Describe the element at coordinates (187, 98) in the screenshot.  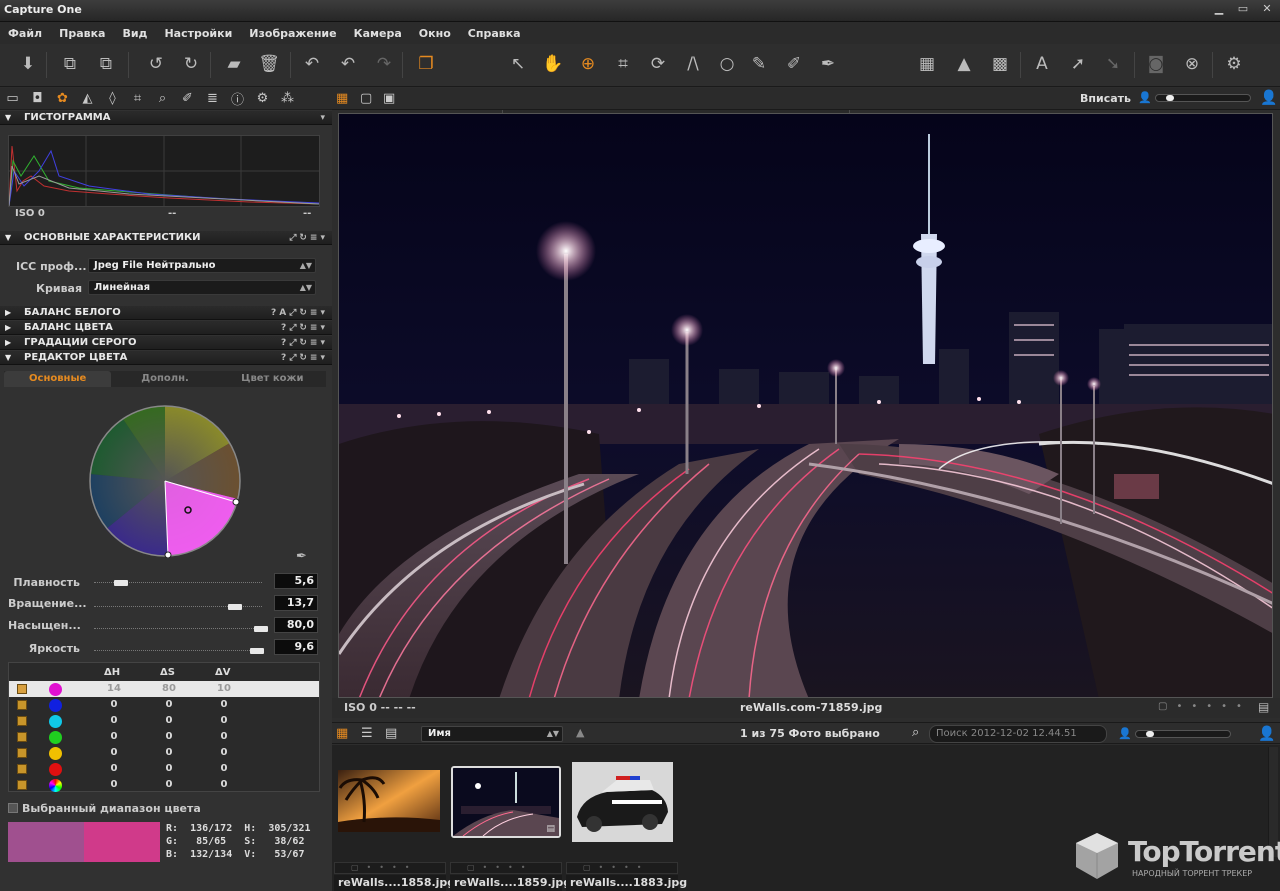
I see `adjust-icon: ✐` at that location.